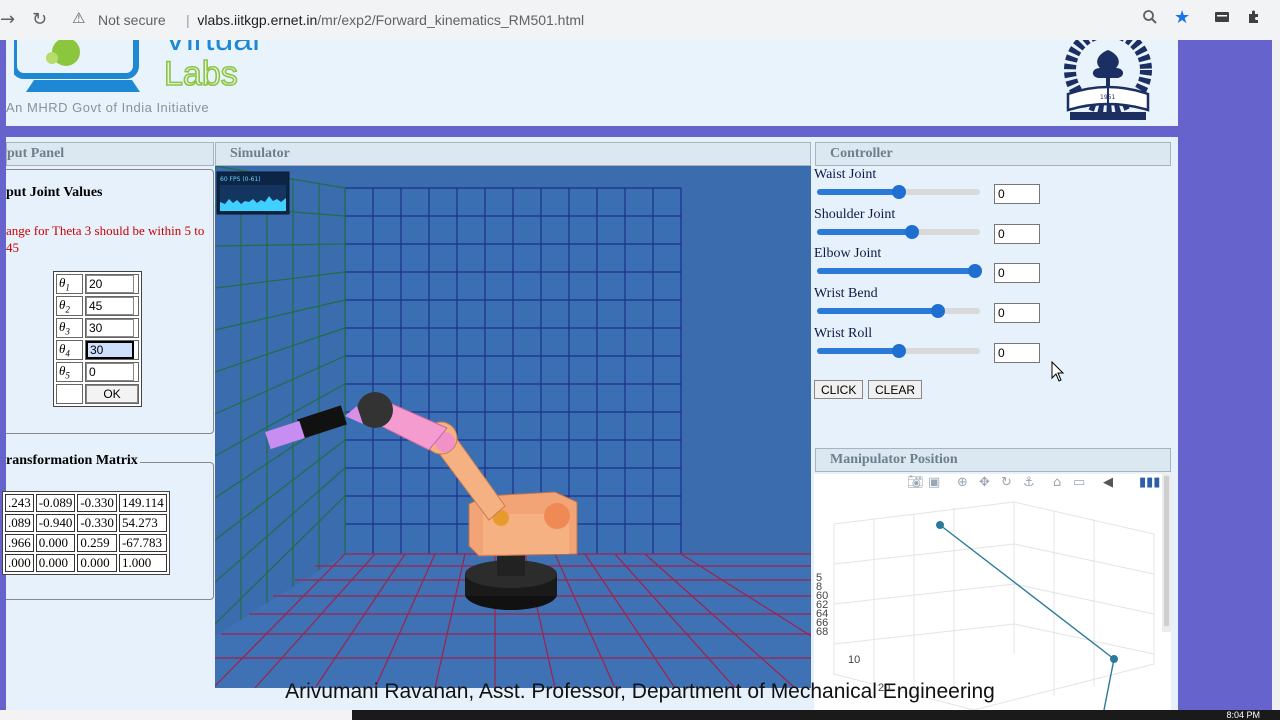 Image resolution: width=1280 pixels, height=720 pixels. Describe the element at coordinates (108, 107) in the screenshot. I see `header-tagline: An MHRD Govt of India Initiative` at that location.